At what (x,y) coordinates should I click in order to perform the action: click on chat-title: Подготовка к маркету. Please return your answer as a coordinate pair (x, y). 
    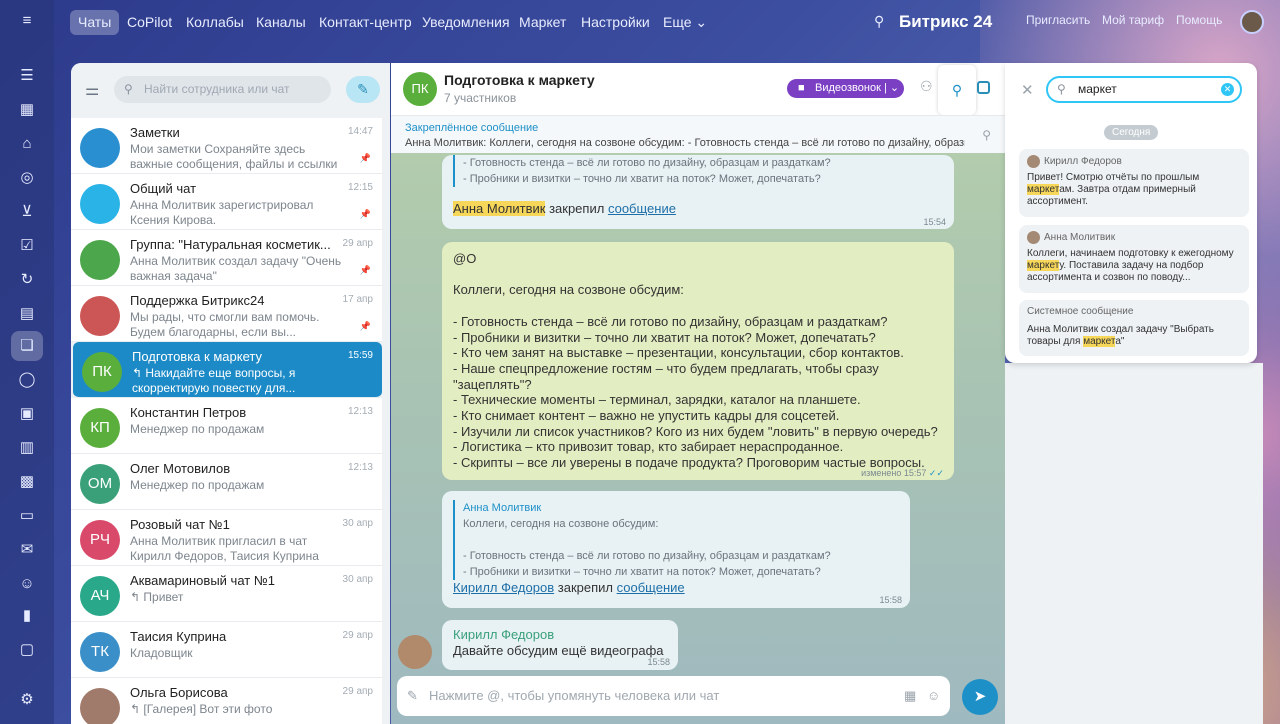
    Looking at the image, I should click on (519, 80).